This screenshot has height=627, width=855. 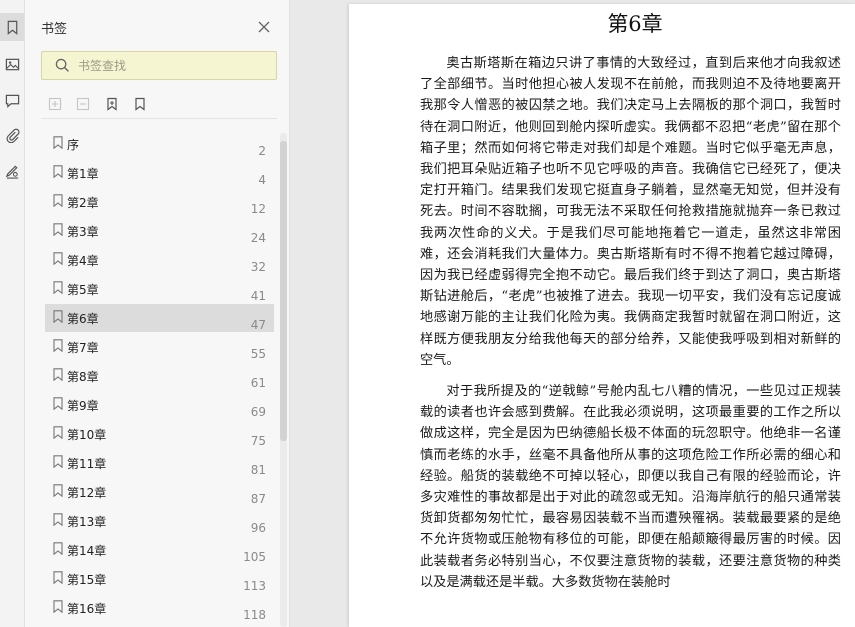 I want to click on expand-all-icon, so click(x=55, y=104).